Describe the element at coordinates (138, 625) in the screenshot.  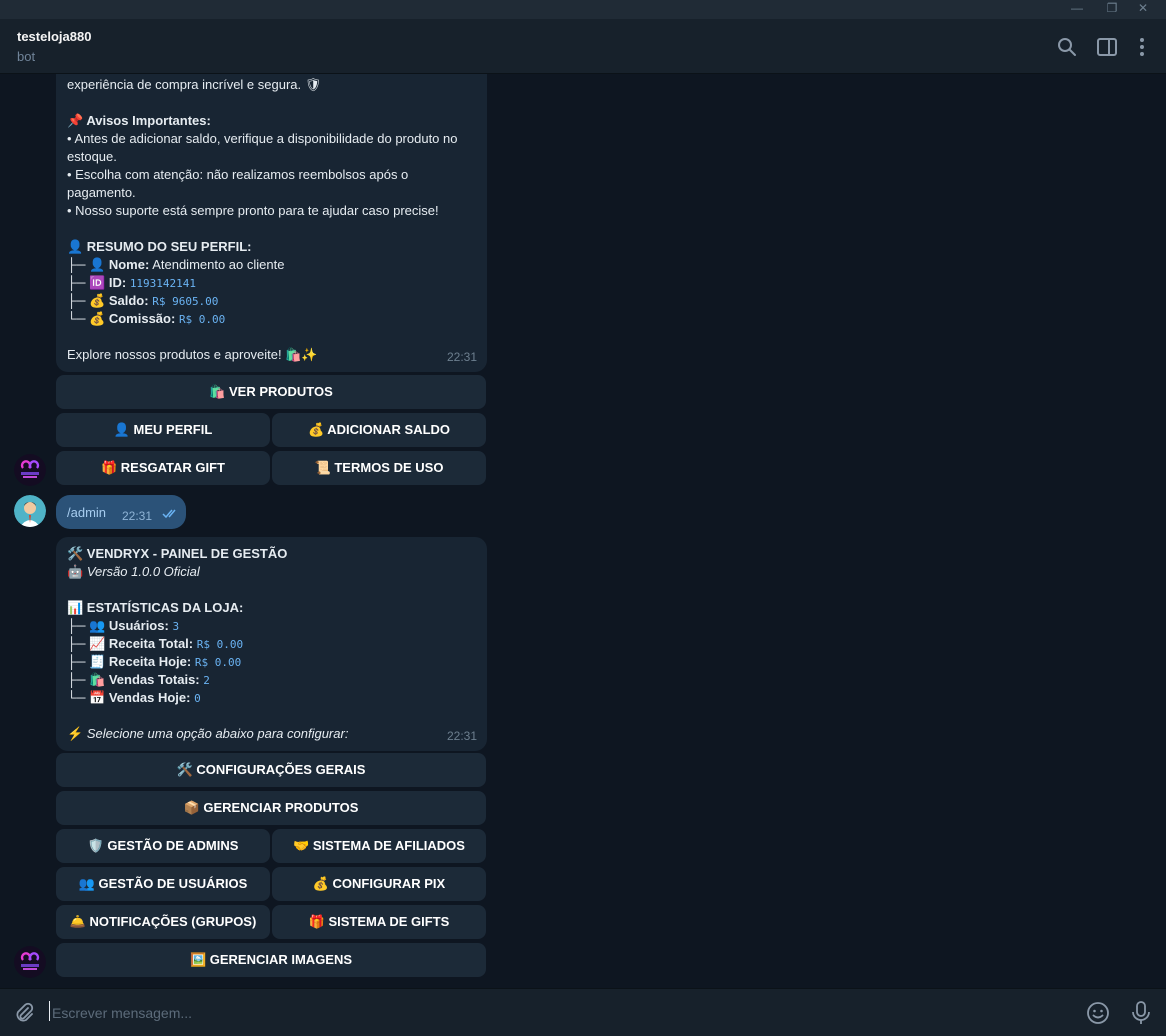
I see `usuarios-label: Usuários:` at that location.